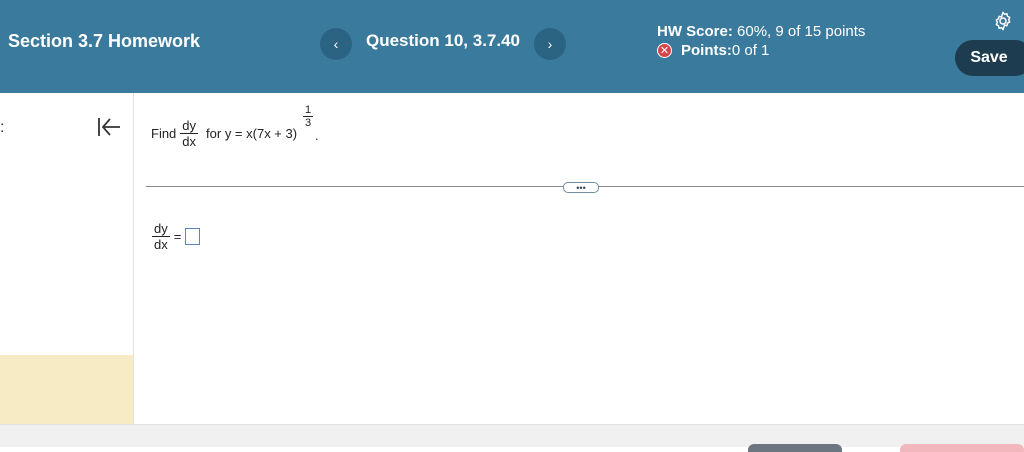 The width and height of the screenshot is (1024, 452). What do you see at coordinates (104, 41) in the screenshot?
I see `section-title: Section 3.7 Homework` at bounding box center [104, 41].